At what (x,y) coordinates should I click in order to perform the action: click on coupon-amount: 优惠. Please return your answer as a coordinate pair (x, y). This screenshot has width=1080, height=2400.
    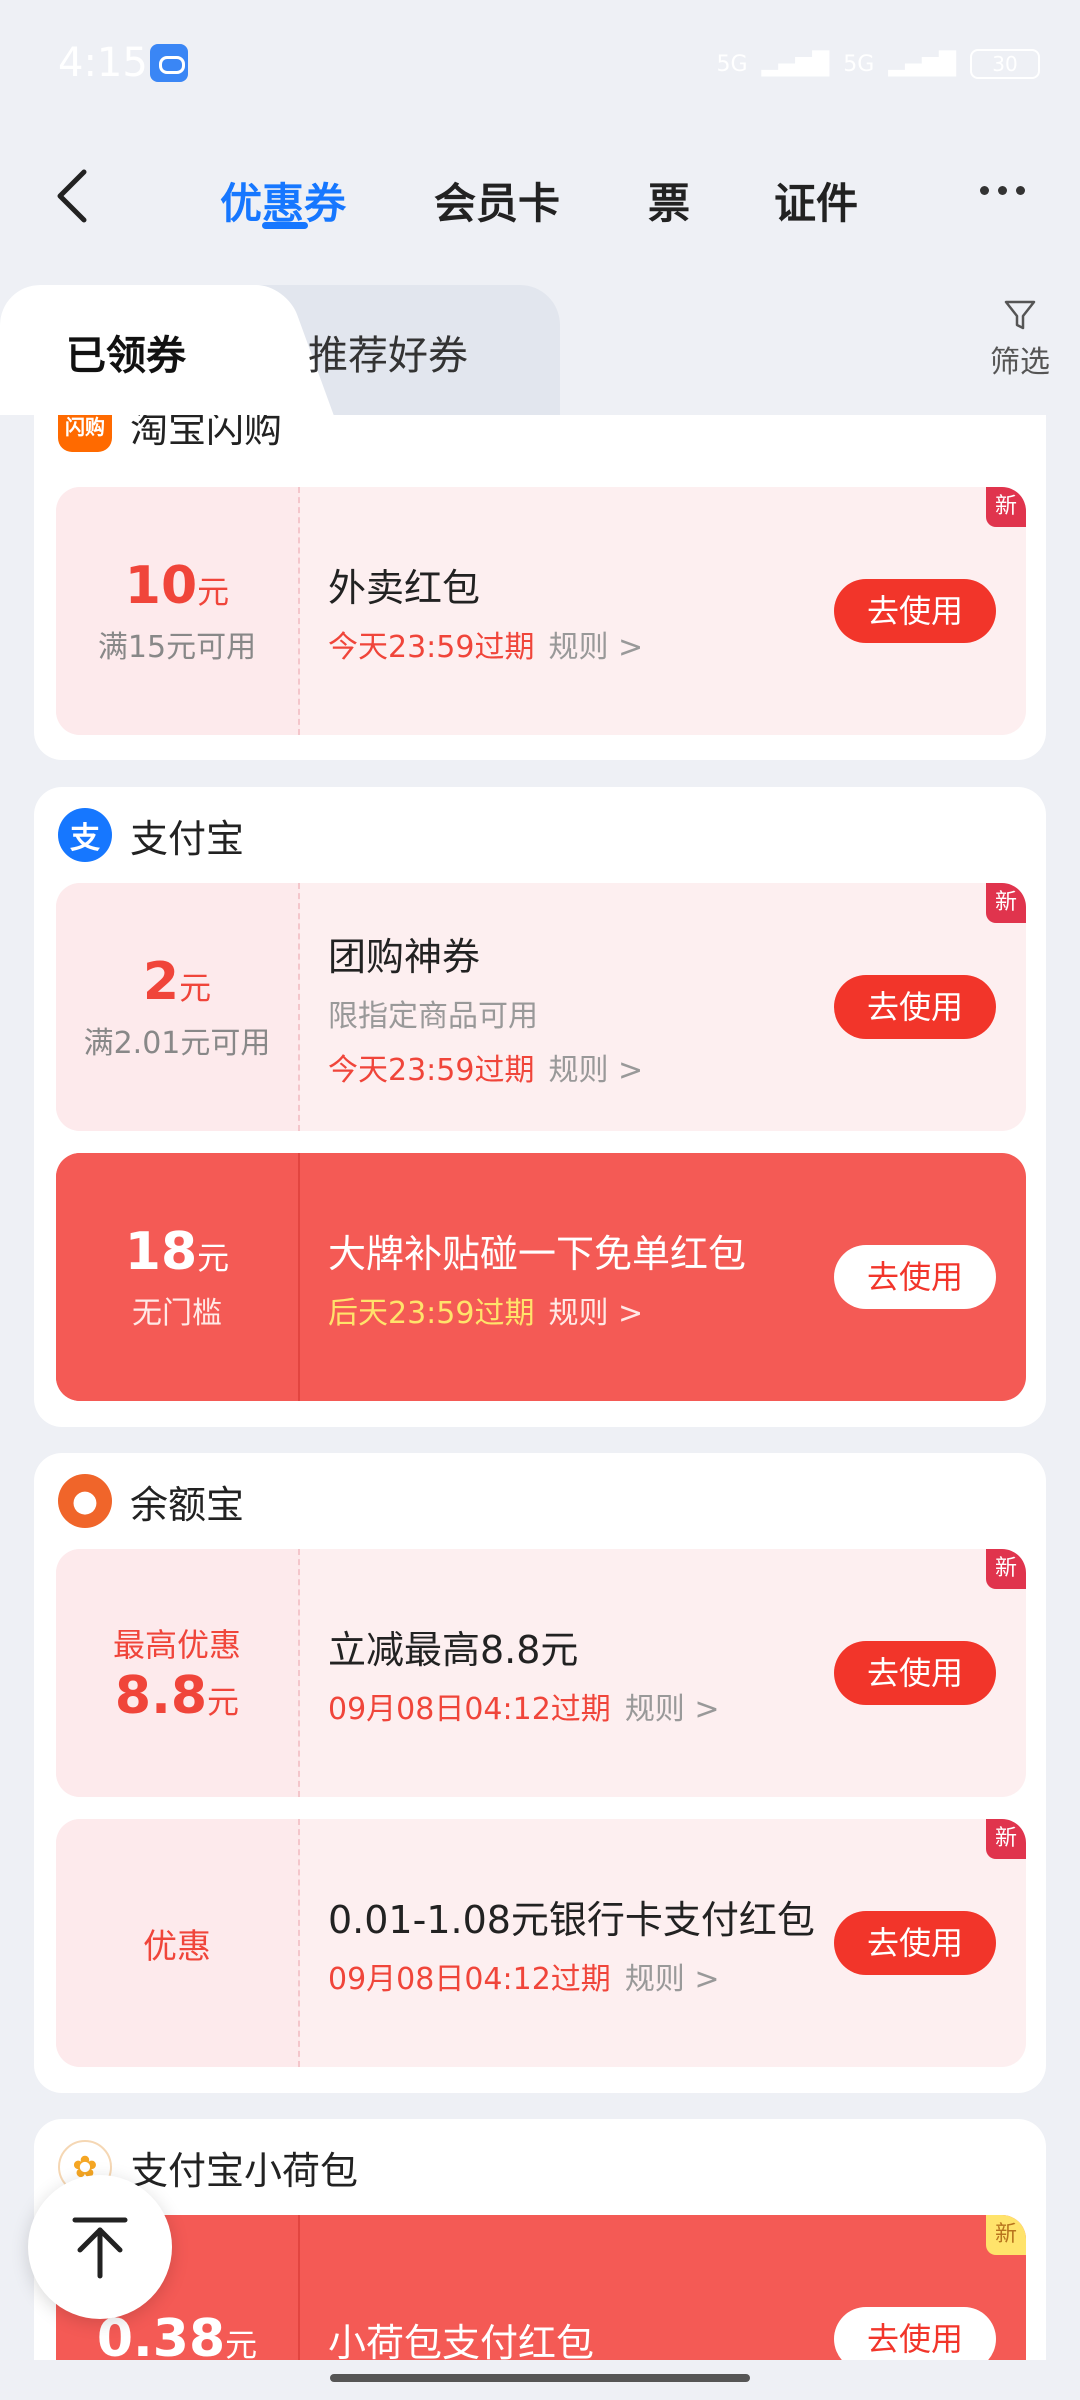
    Looking at the image, I should click on (177, 1946).